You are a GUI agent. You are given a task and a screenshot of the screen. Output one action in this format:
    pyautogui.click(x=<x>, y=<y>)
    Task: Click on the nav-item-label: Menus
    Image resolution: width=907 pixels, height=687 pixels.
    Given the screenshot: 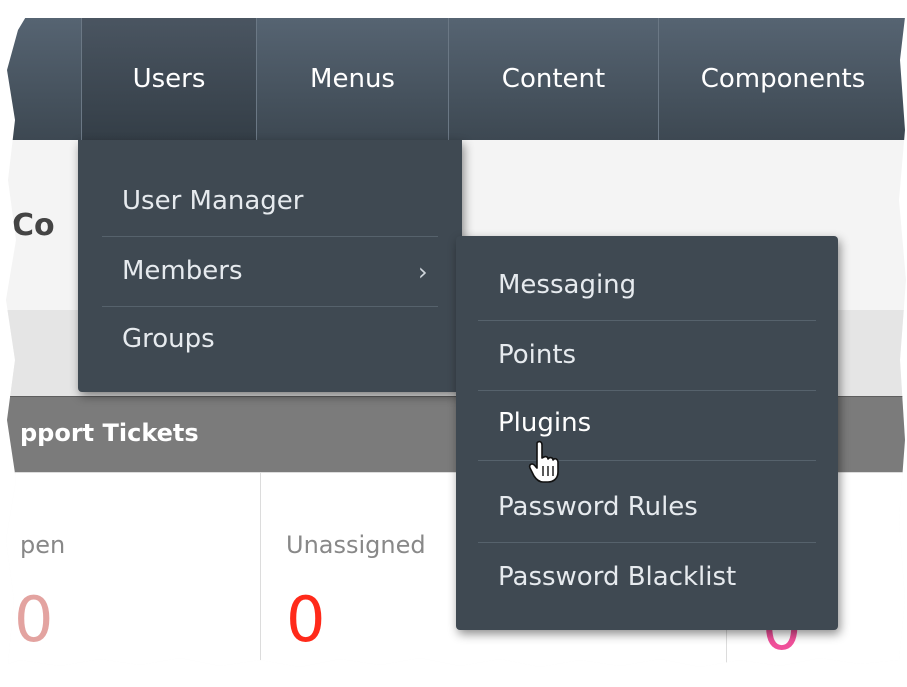 What is the action you would take?
    pyautogui.click(x=352, y=79)
    